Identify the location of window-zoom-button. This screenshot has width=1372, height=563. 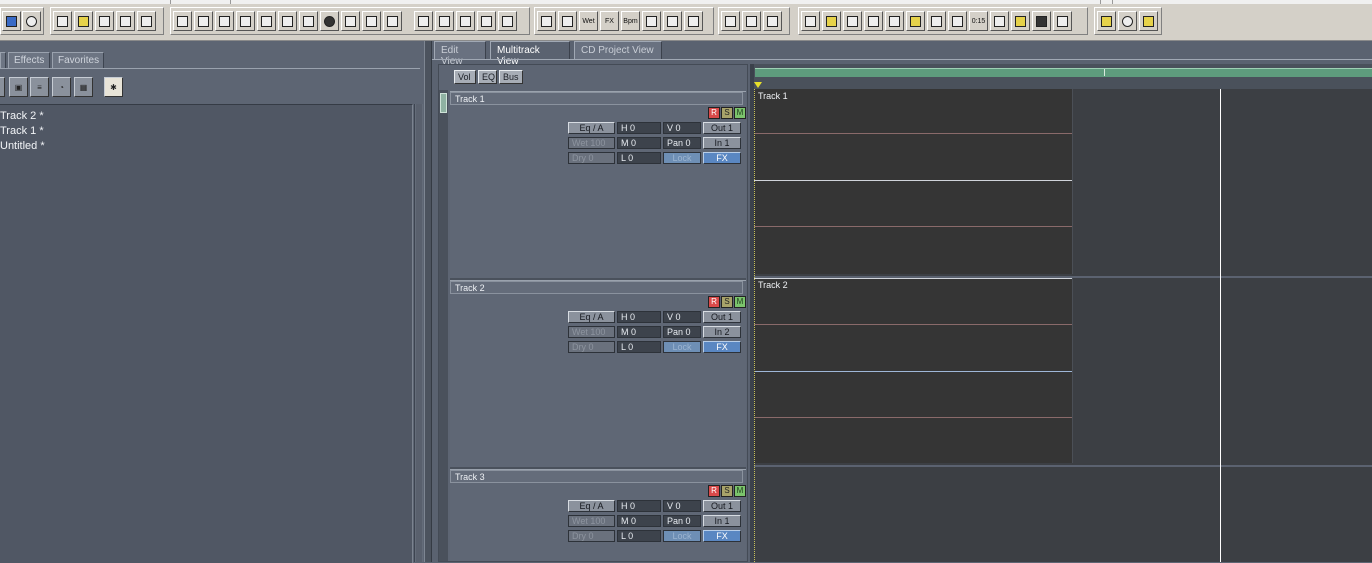
(957, 21).